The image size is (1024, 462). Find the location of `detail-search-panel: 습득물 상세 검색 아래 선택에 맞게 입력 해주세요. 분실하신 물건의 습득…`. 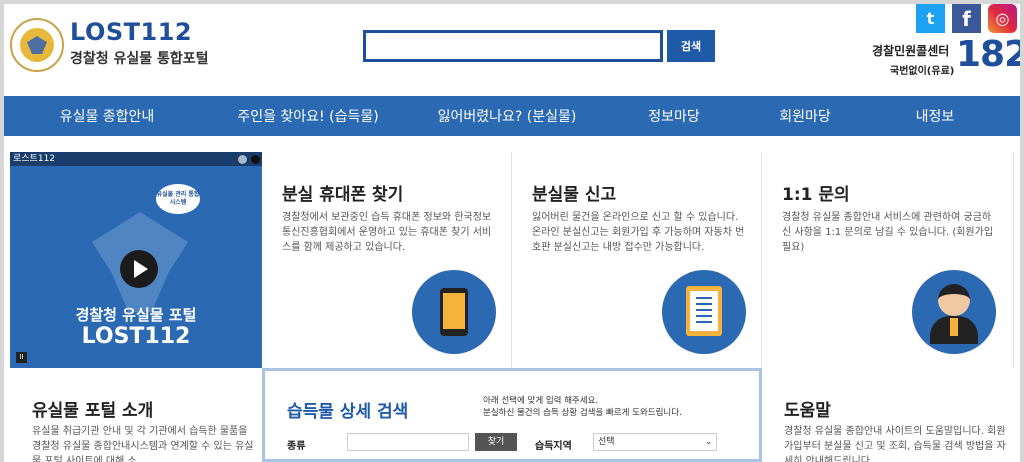

detail-search-panel: 습득물 상세 검색 아래 선택에 맞게 입력 해주세요. 분실하신 물건의 습득… is located at coordinates (512, 415).